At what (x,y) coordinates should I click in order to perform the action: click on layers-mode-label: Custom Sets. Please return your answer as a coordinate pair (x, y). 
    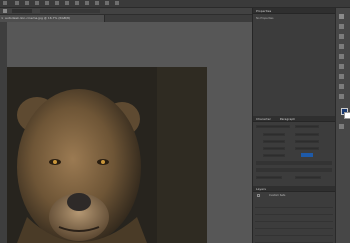
    Looking at the image, I should click on (277, 195).